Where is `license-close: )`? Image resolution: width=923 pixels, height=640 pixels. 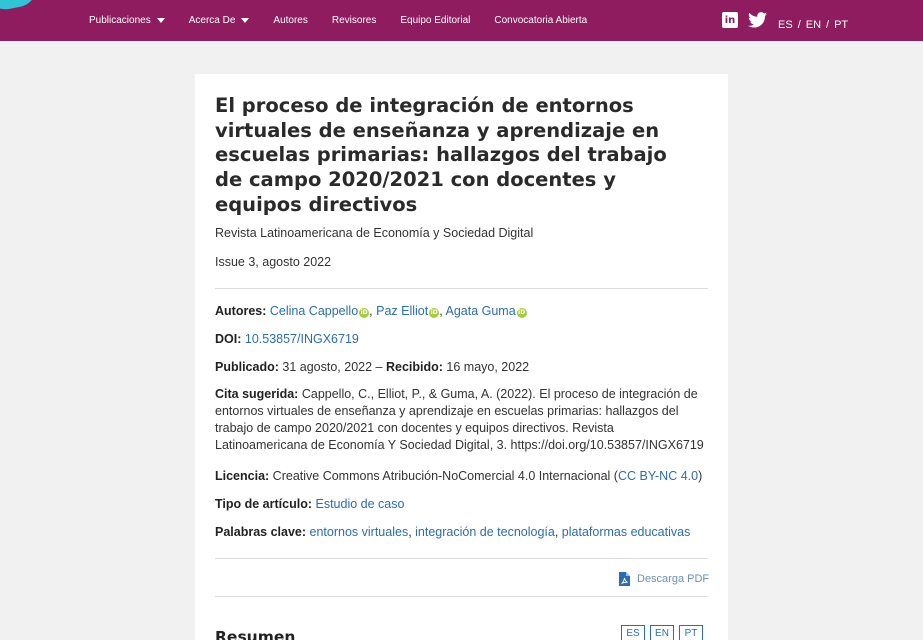 license-close: ) is located at coordinates (700, 476).